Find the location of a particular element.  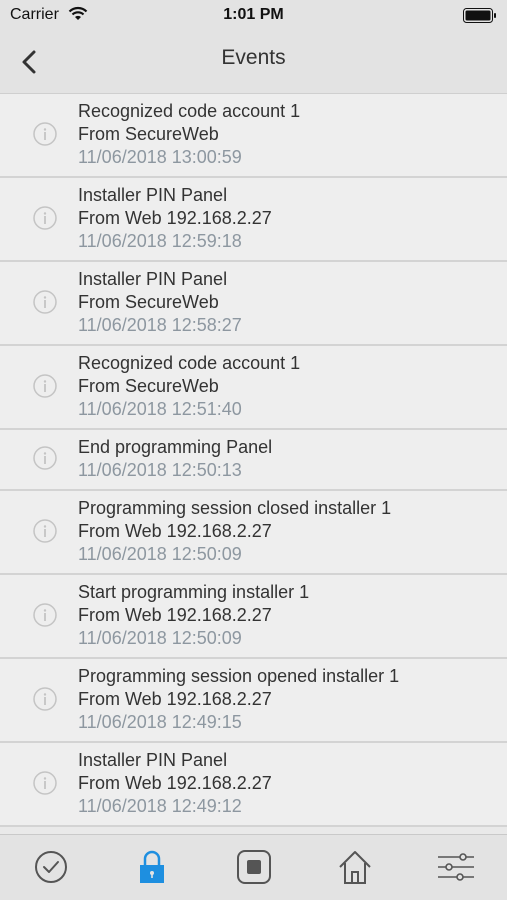

tab-home is located at coordinates (355, 867).